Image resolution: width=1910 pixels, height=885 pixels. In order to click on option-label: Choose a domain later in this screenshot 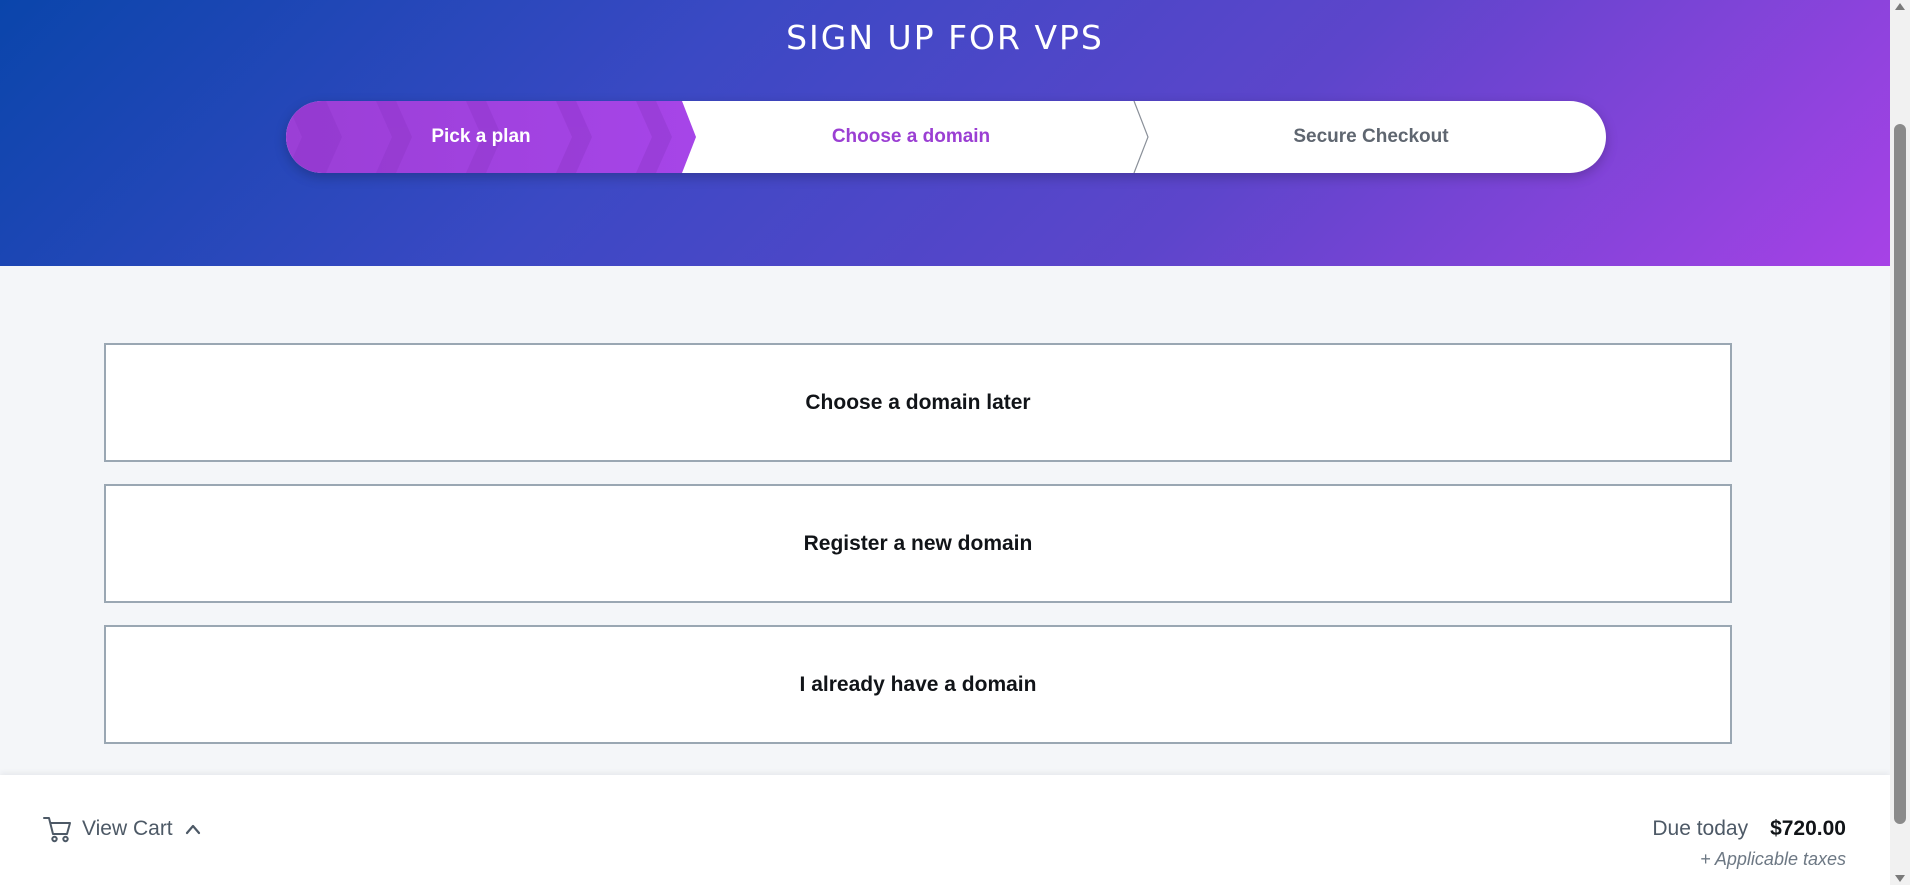, I will do `click(918, 402)`.